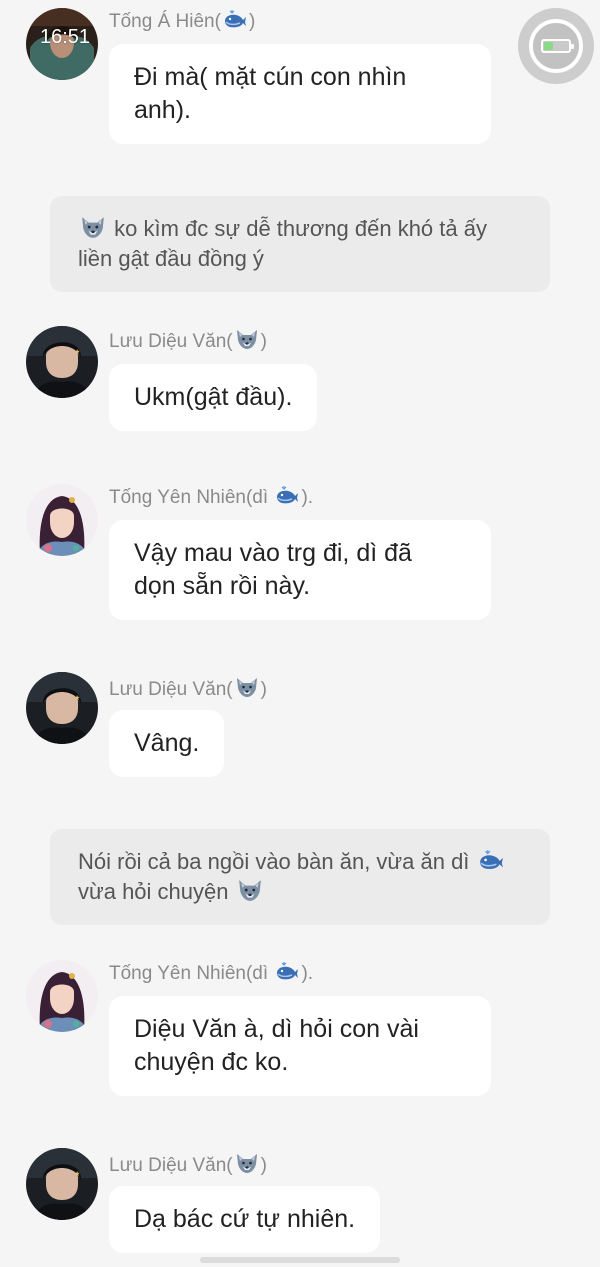  What do you see at coordinates (277, 861) in the screenshot?
I see `narration-text: Nói rồi cả ba ngồi vào bàn ăn, vừa ăn dì` at bounding box center [277, 861].